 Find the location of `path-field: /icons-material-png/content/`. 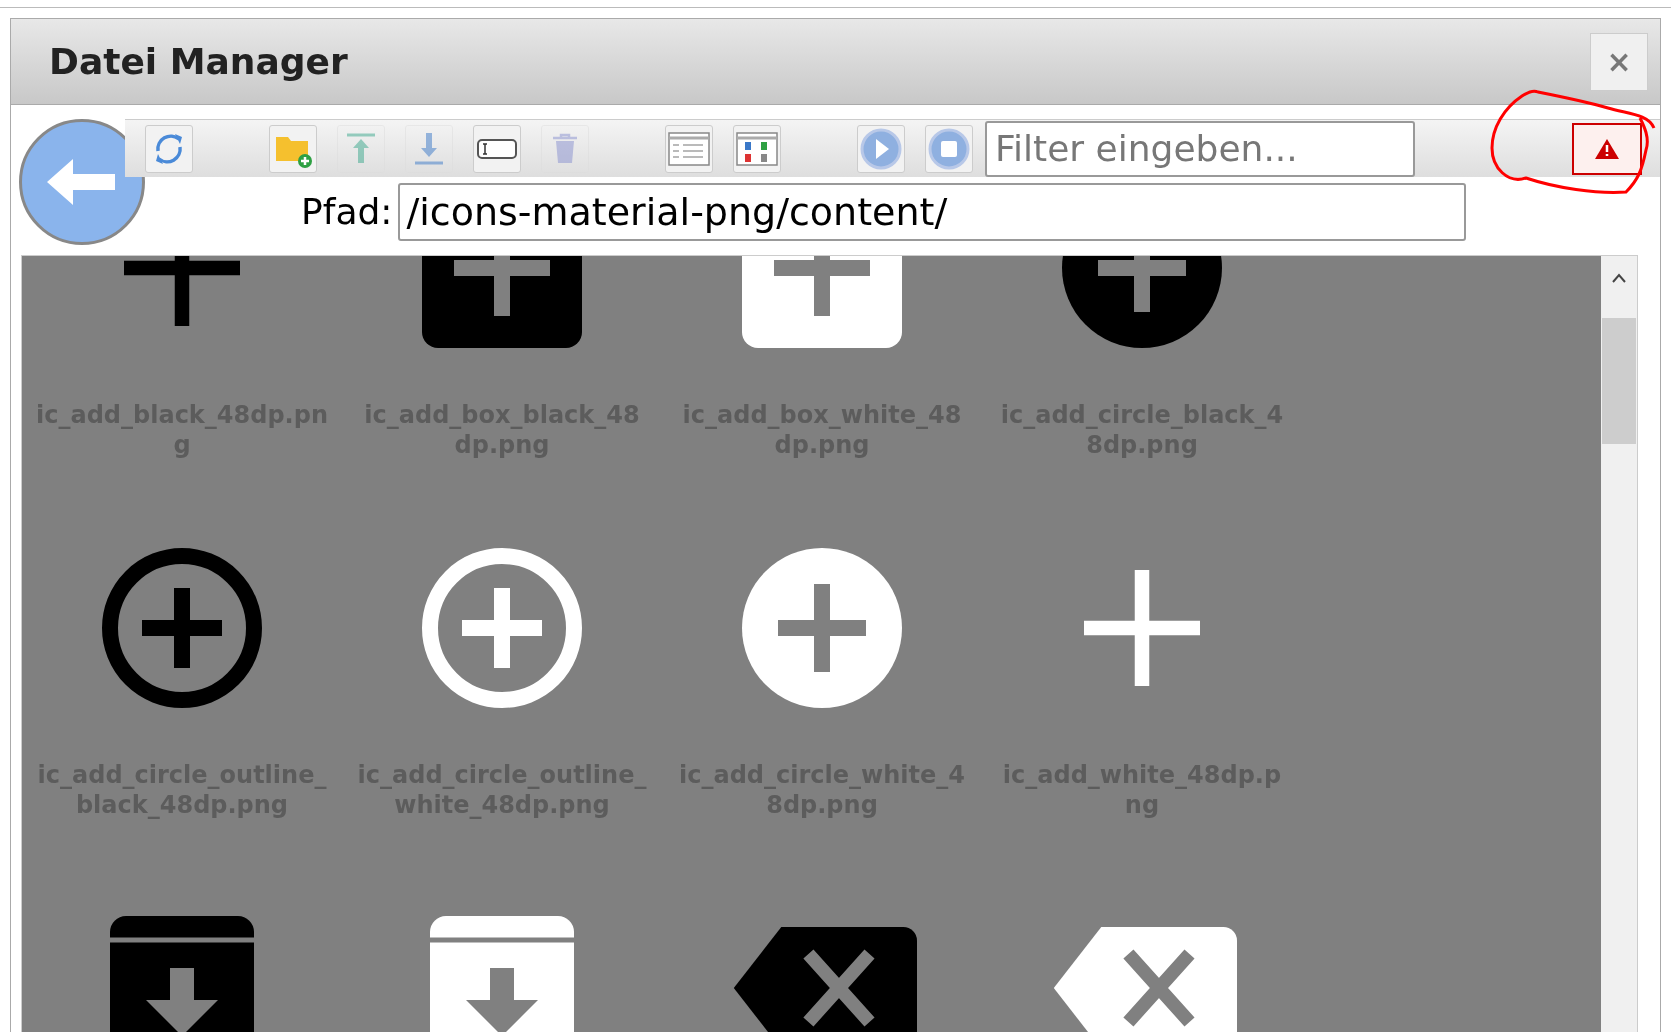

path-field: /icons-material-png/content/ is located at coordinates (932, 212).